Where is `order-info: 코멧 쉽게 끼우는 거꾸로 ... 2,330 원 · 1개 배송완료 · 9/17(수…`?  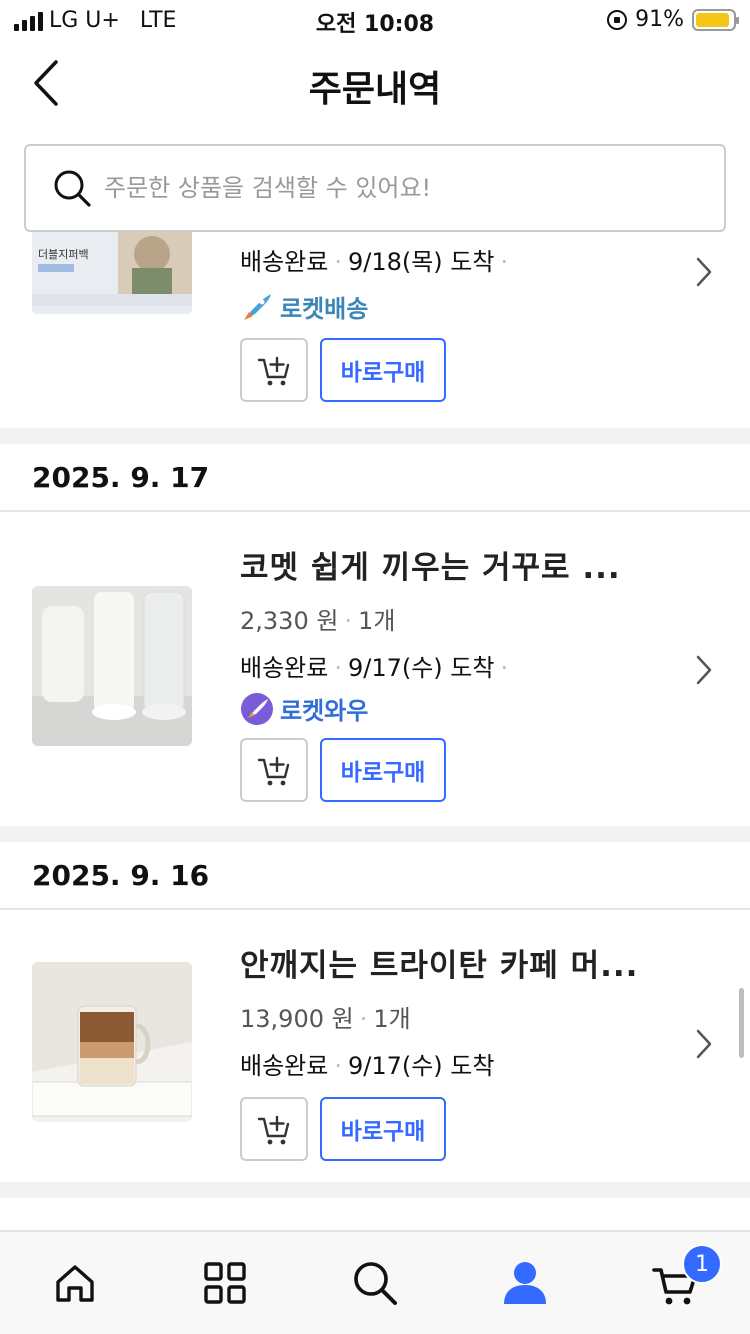
order-info: 코멧 쉽게 끼우는 거꾸로 ... 2,330 원 · 1개 배송완료 · 9/17(수… is located at coordinates (460, 672).